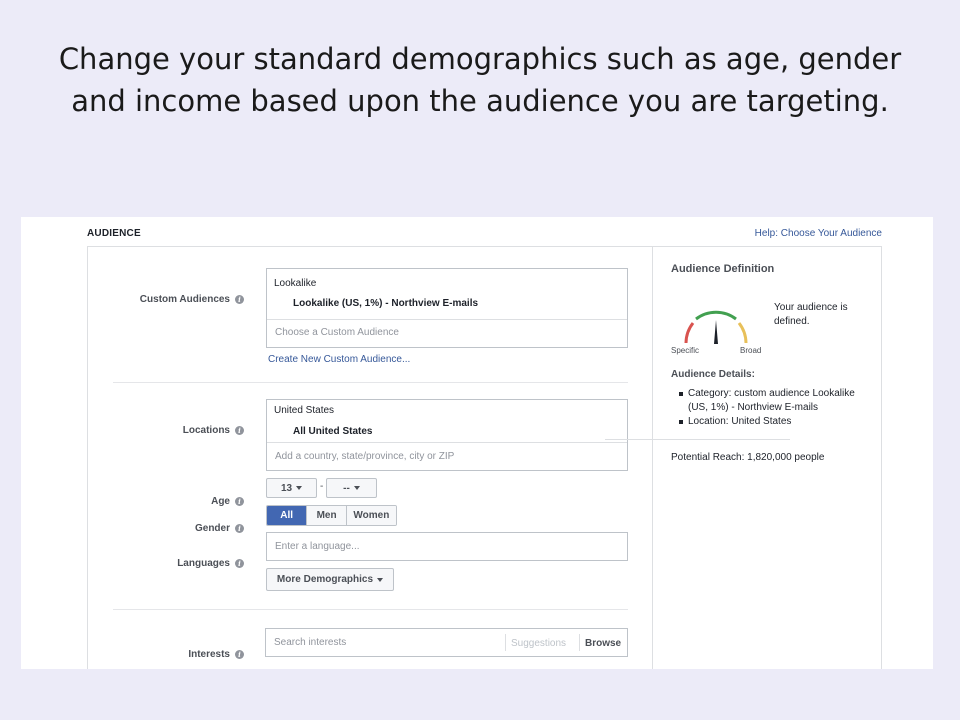 The width and height of the screenshot is (960, 720). Describe the element at coordinates (811, 314) in the screenshot. I see `audience-status: Your audience is defined.` at that location.